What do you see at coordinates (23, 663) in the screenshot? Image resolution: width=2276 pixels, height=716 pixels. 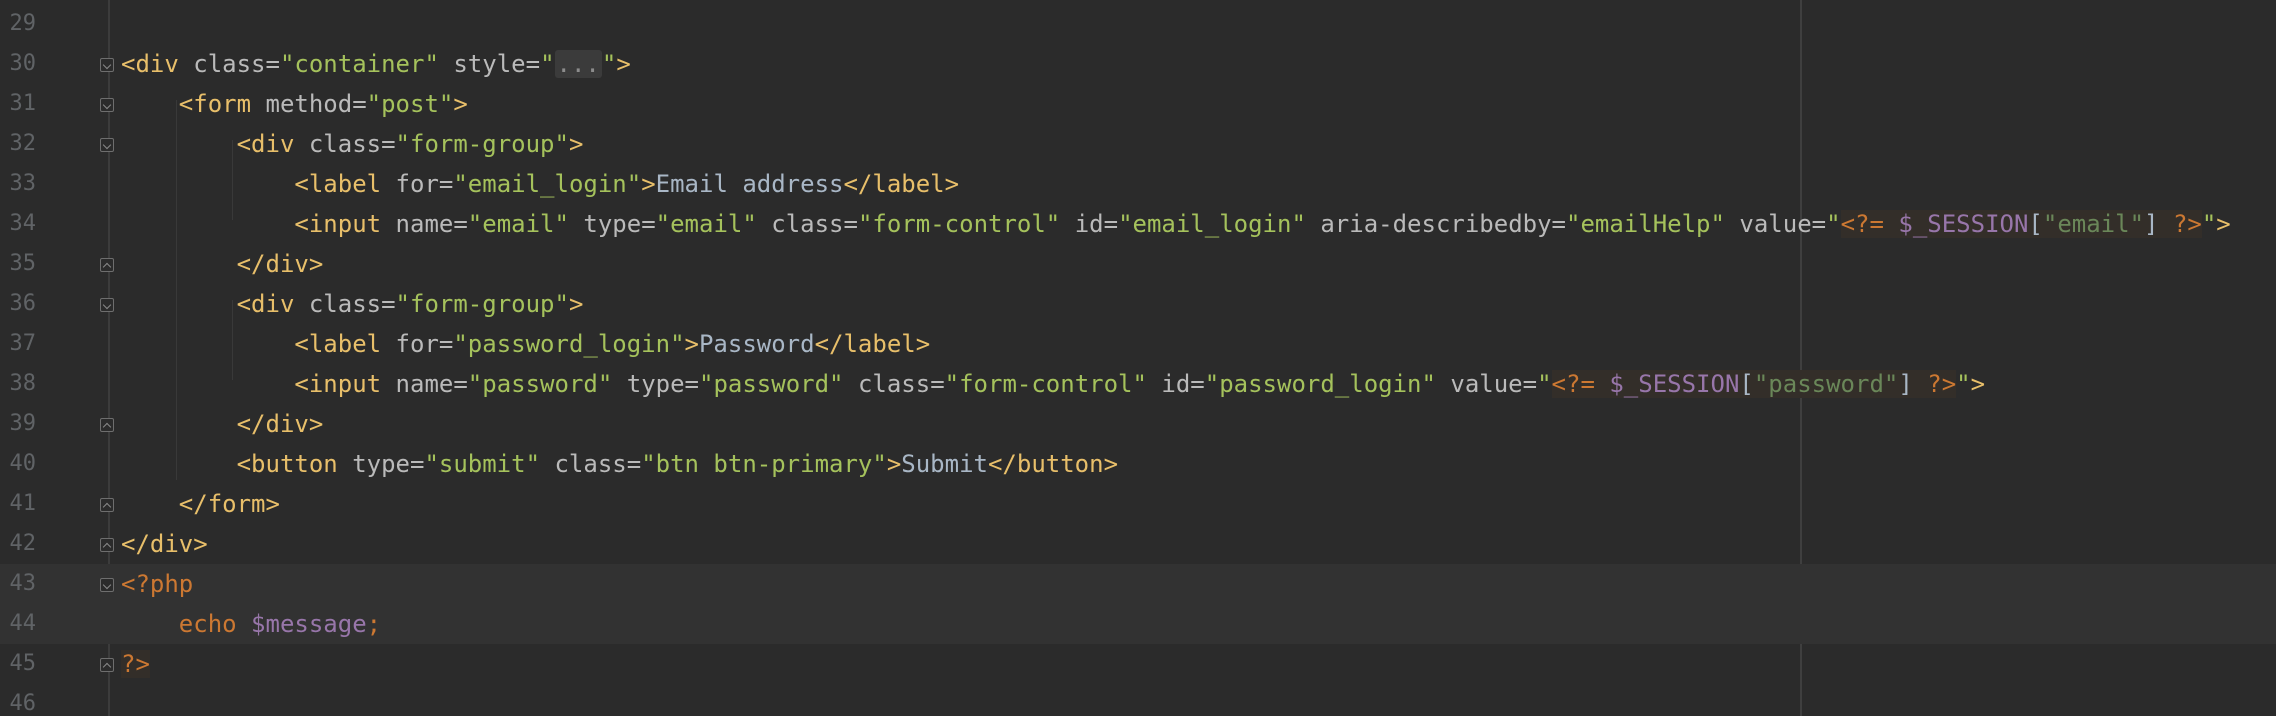 I see `line-number: 45` at bounding box center [23, 663].